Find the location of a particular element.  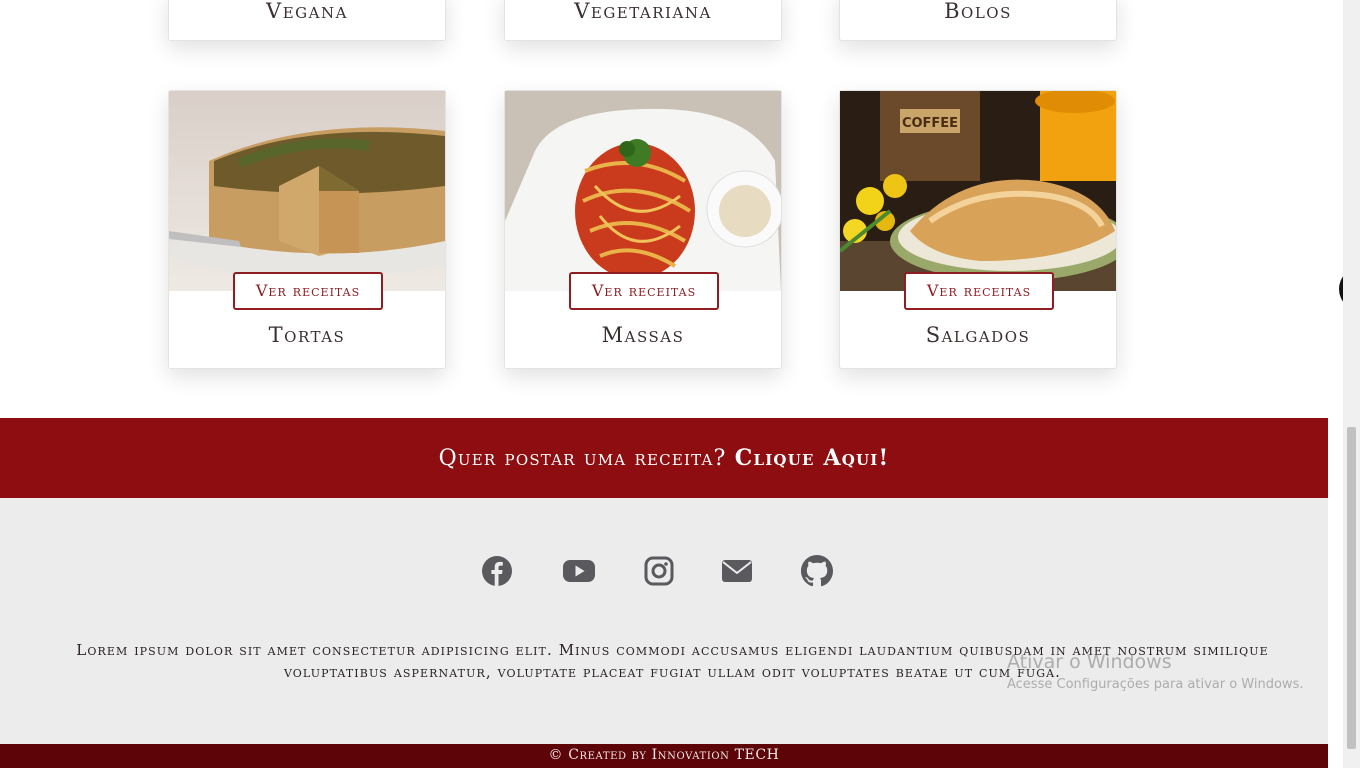

category-card-vegana: Vegana is located at coordinates (307, 20).